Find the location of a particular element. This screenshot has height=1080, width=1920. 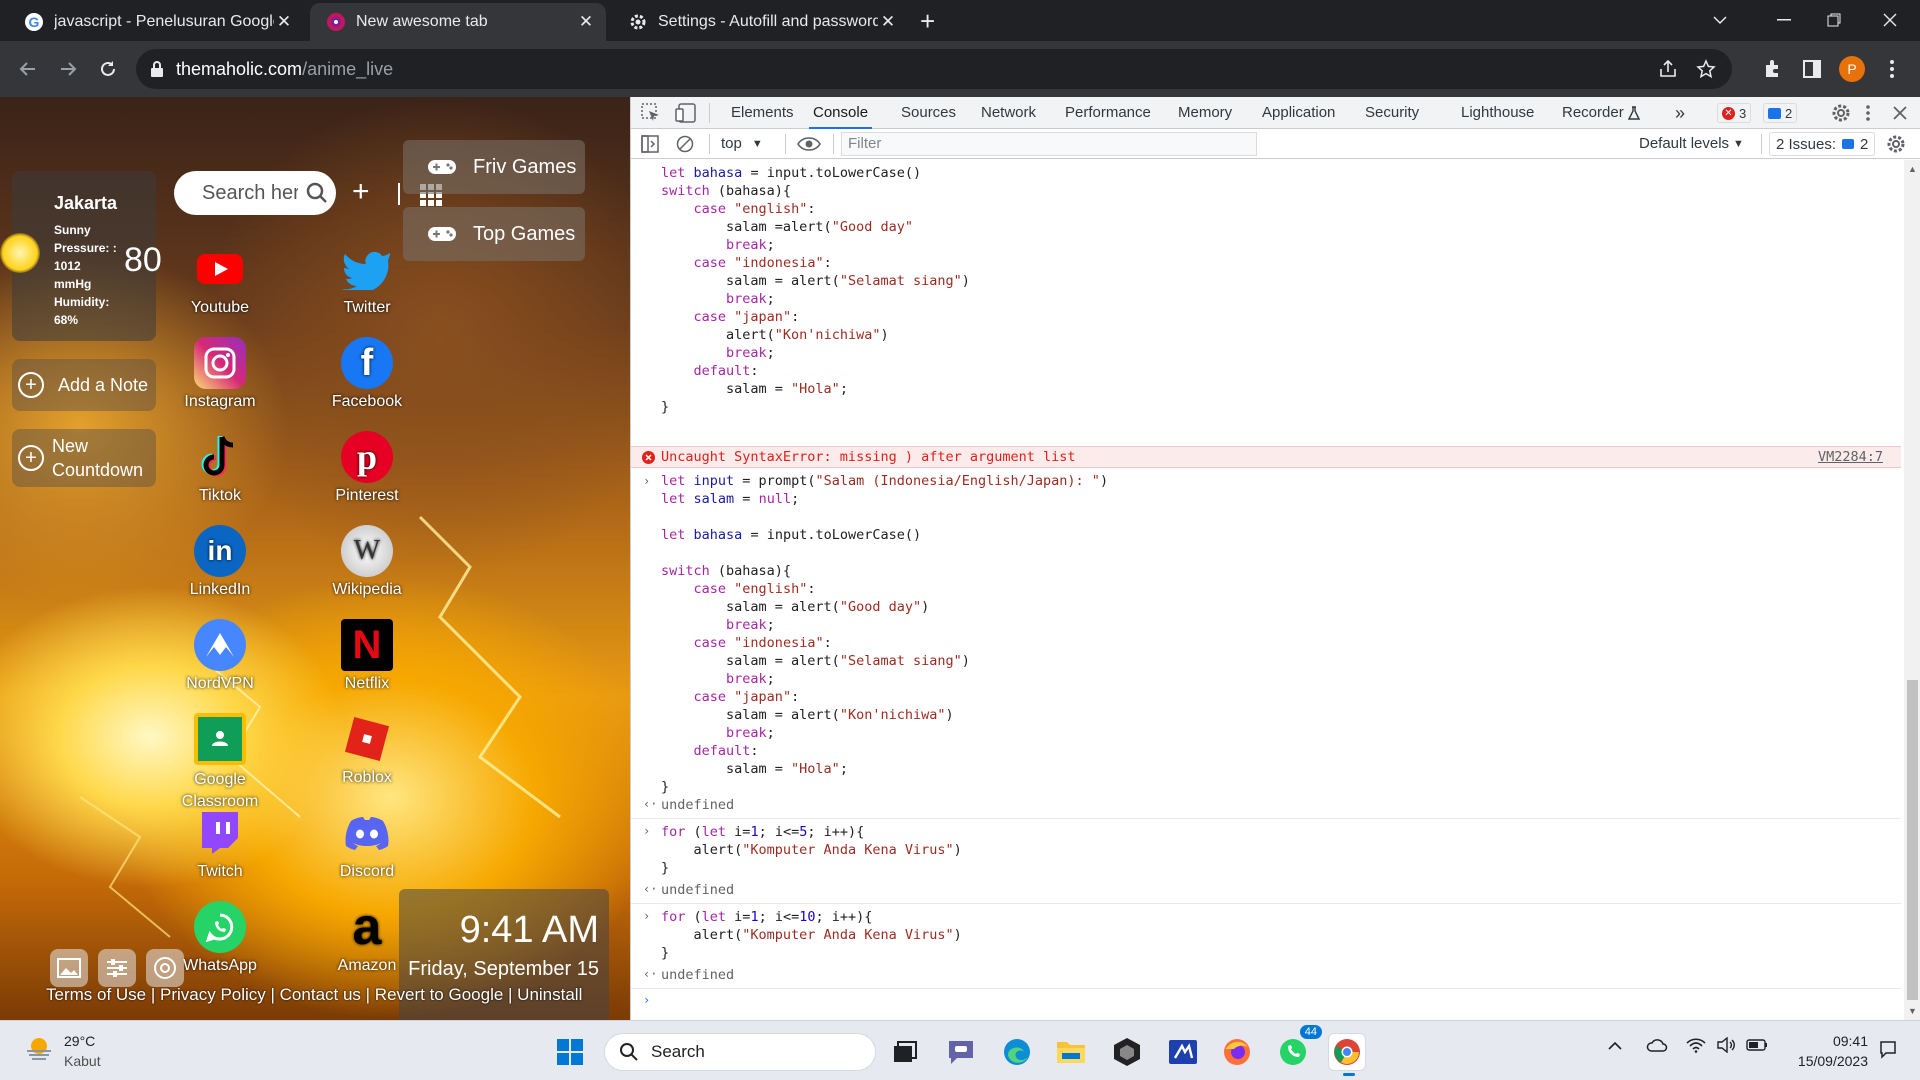

wallpaper-icon is located at coordinates (69, 968).